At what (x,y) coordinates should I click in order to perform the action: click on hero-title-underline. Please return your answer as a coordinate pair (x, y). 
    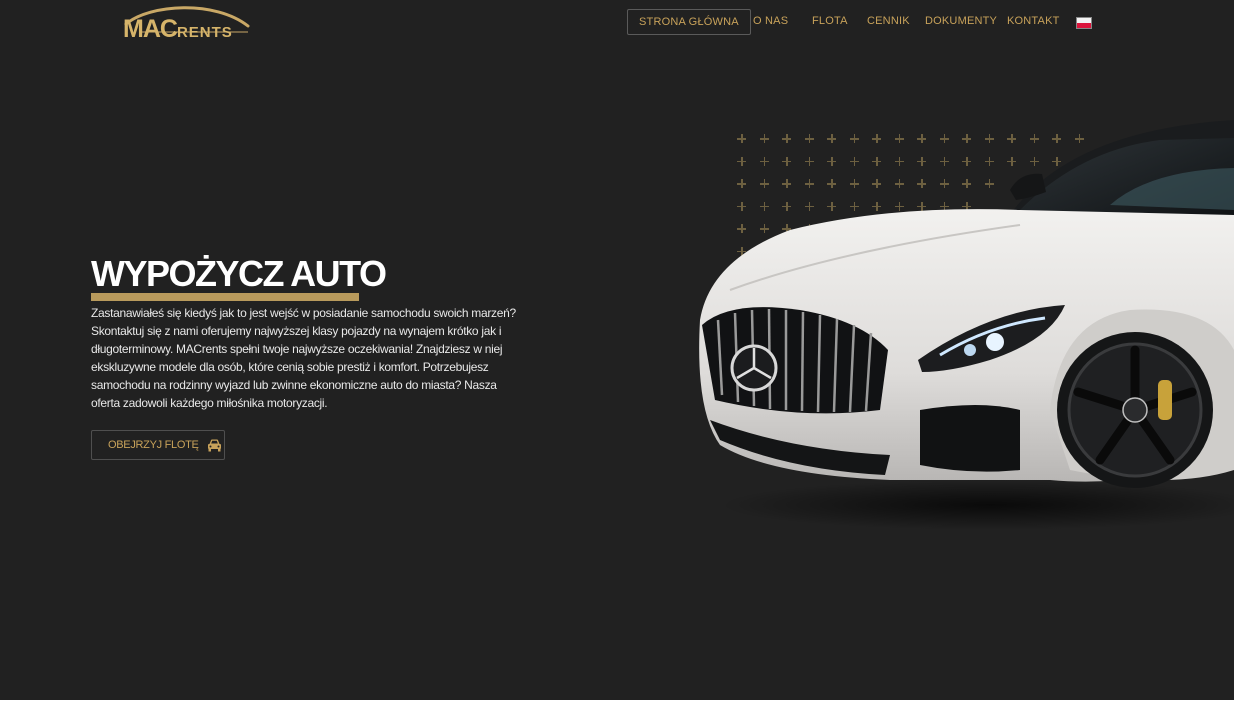
    Looking at the image, I should click on (225, 297).